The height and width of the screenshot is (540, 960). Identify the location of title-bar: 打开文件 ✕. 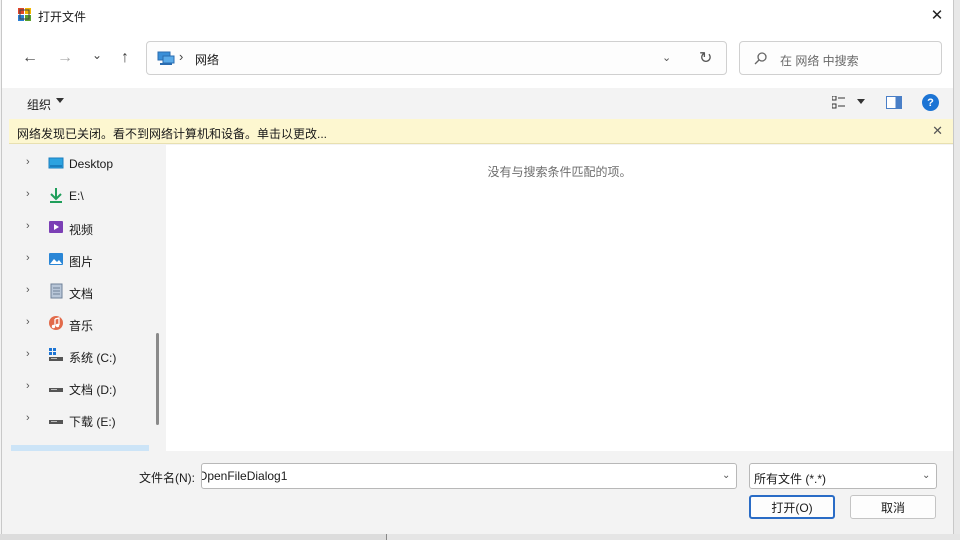
(477, 15).